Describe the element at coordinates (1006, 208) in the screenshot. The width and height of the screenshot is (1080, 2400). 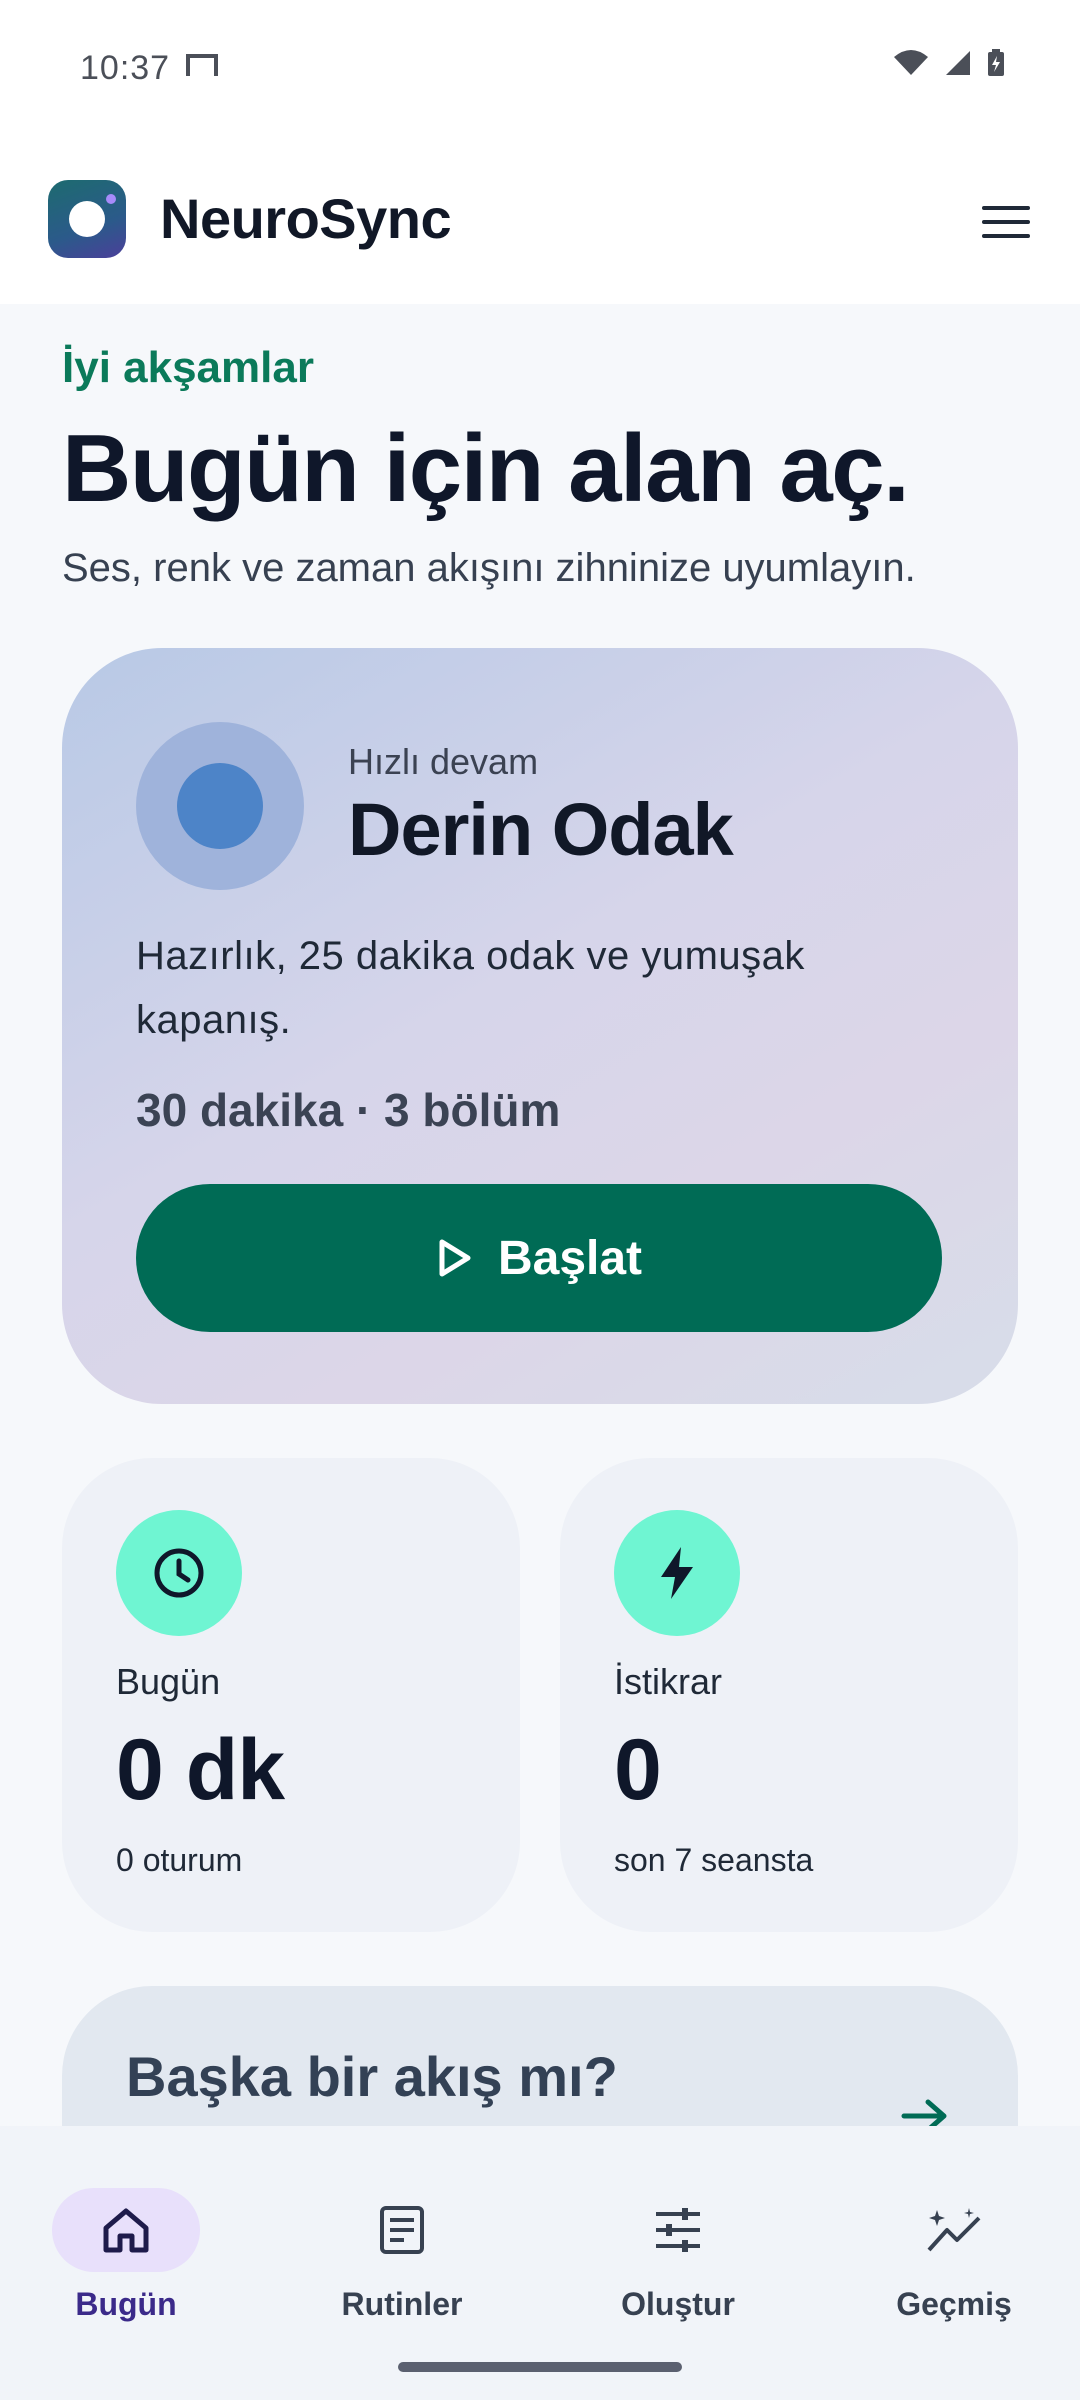
I see `hamburger-icon` at that location.